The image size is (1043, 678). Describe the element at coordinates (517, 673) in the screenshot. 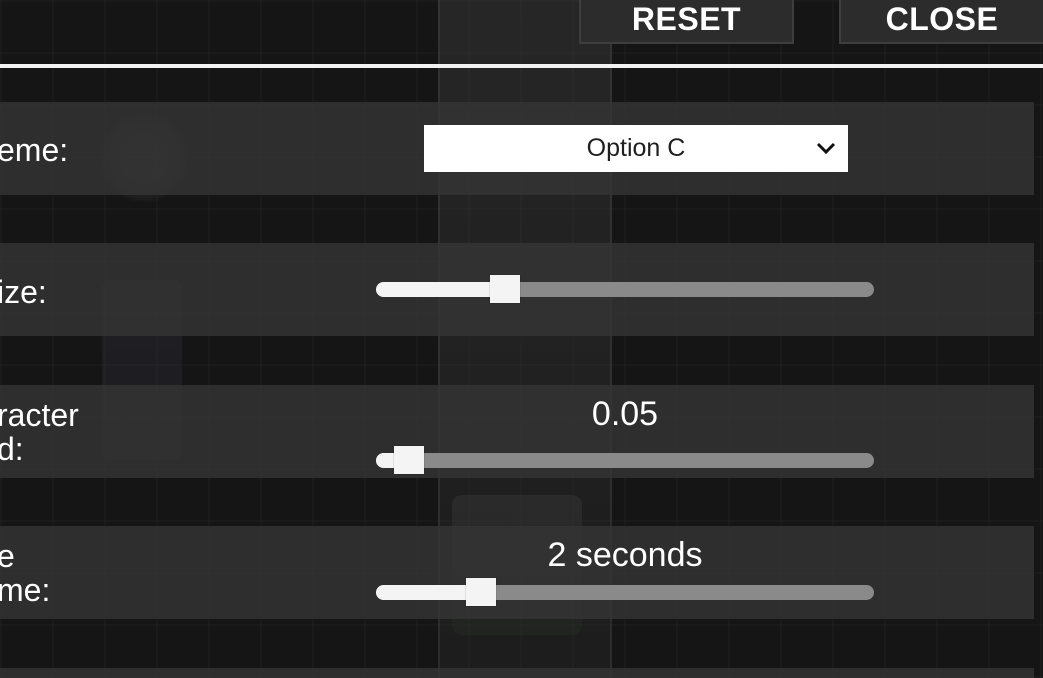

I see `setting-row-partial` at that location.